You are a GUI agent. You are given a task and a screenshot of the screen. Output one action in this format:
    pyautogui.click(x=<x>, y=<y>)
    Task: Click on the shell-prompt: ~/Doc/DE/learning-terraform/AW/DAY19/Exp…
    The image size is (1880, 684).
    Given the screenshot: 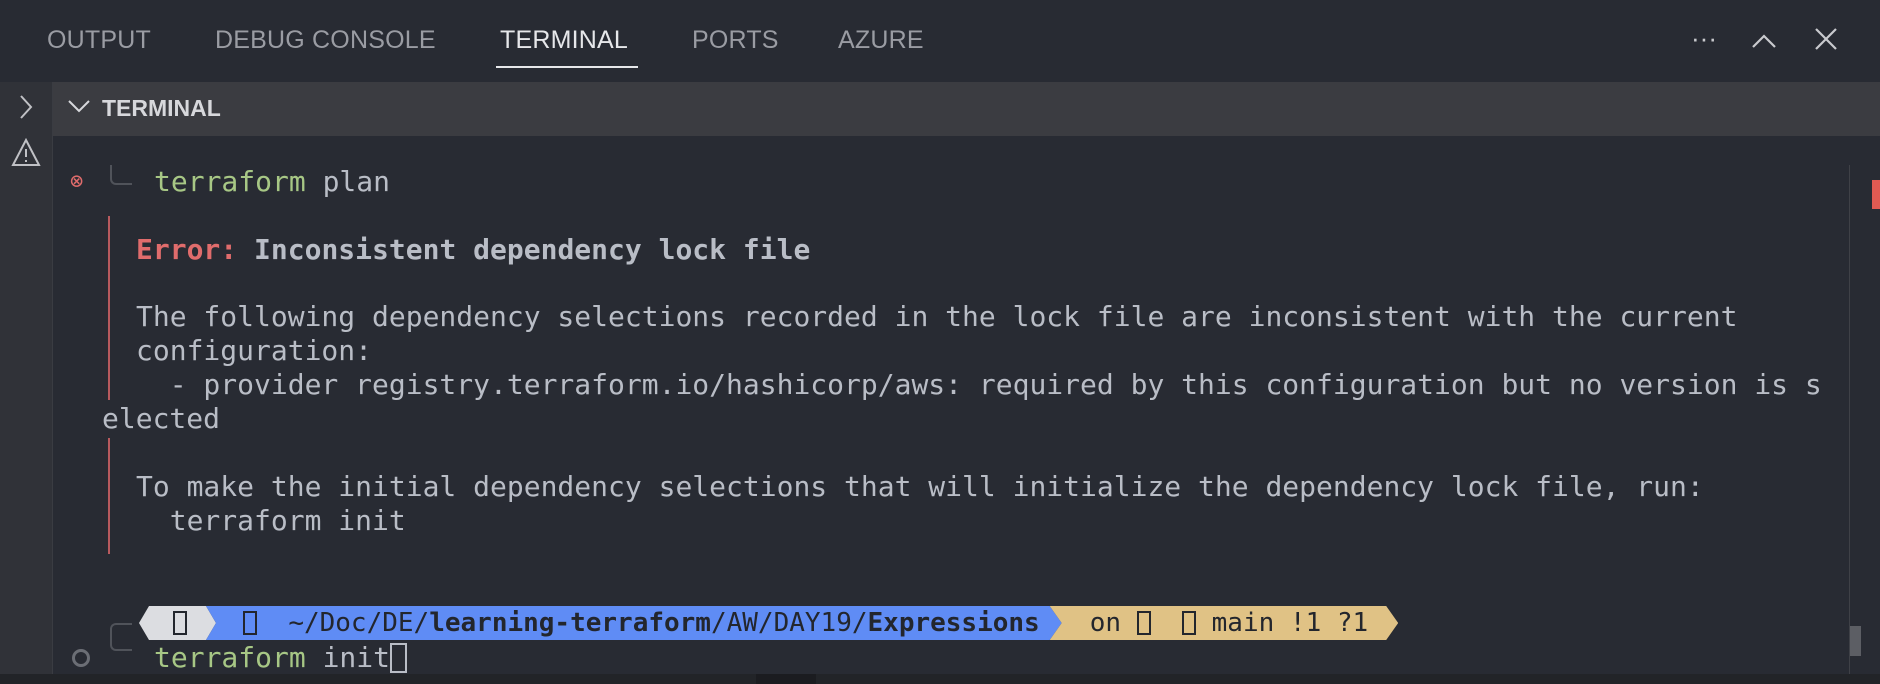 What is the action you would take?
    pyautogui.click(x=768, y=623)
    